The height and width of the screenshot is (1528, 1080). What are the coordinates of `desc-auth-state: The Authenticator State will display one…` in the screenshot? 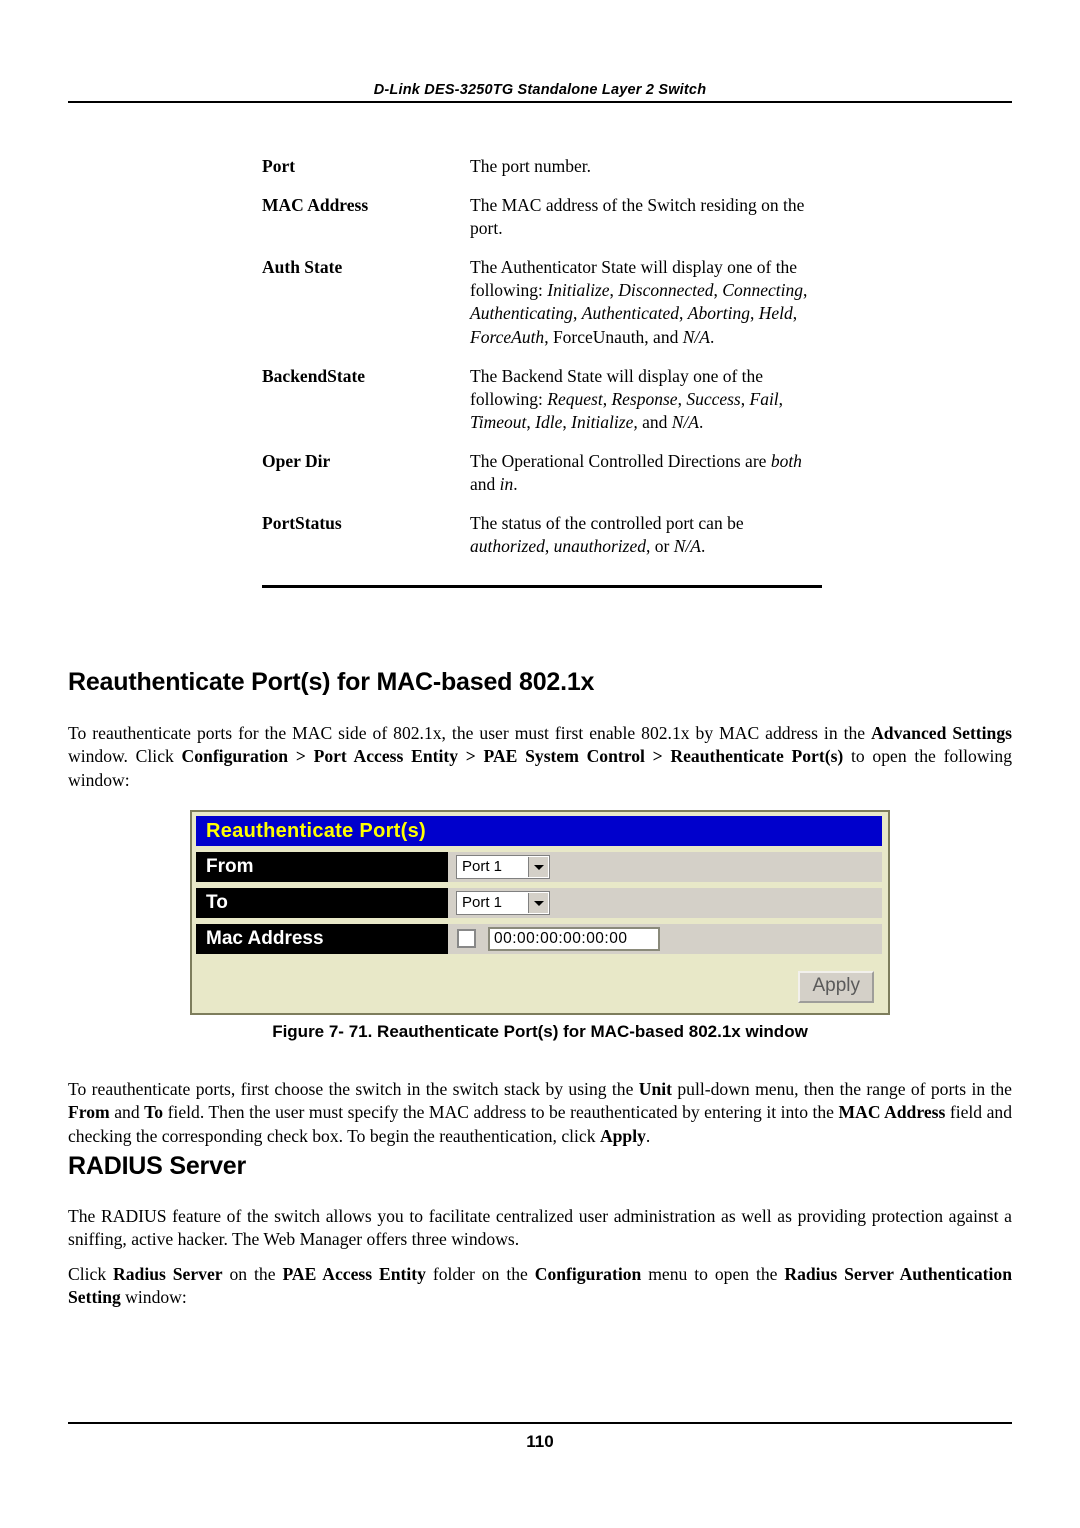 It's located at (639, 302).